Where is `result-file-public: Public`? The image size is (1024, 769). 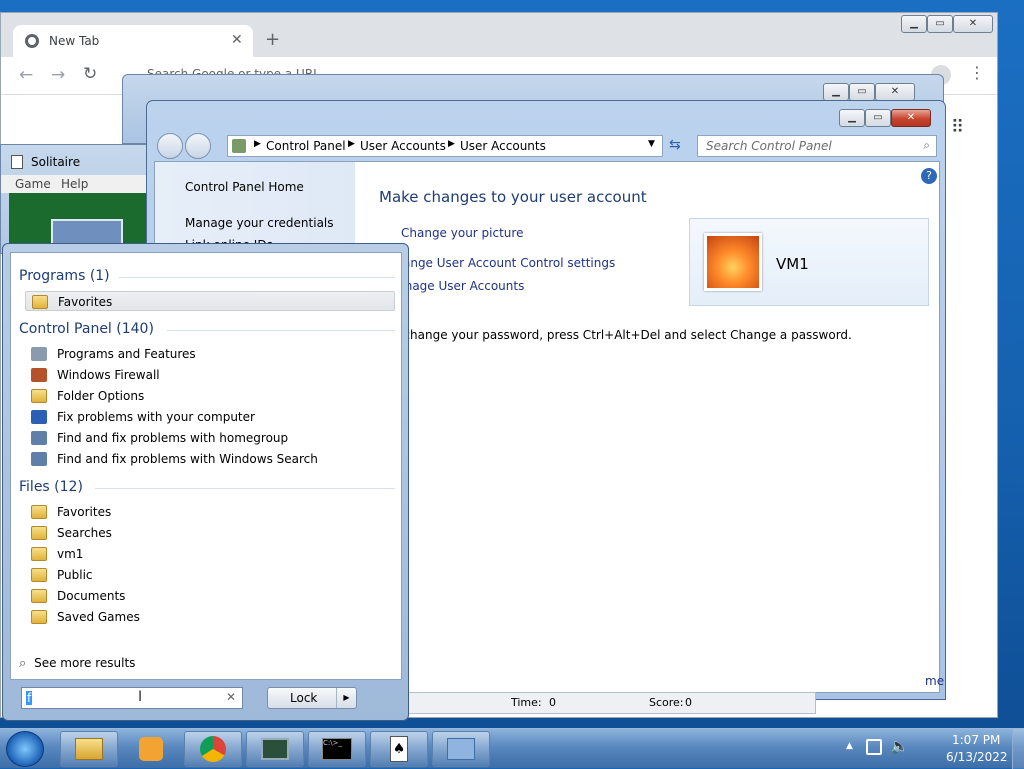 result-file-public: Public is located at coordinates (210, 575).